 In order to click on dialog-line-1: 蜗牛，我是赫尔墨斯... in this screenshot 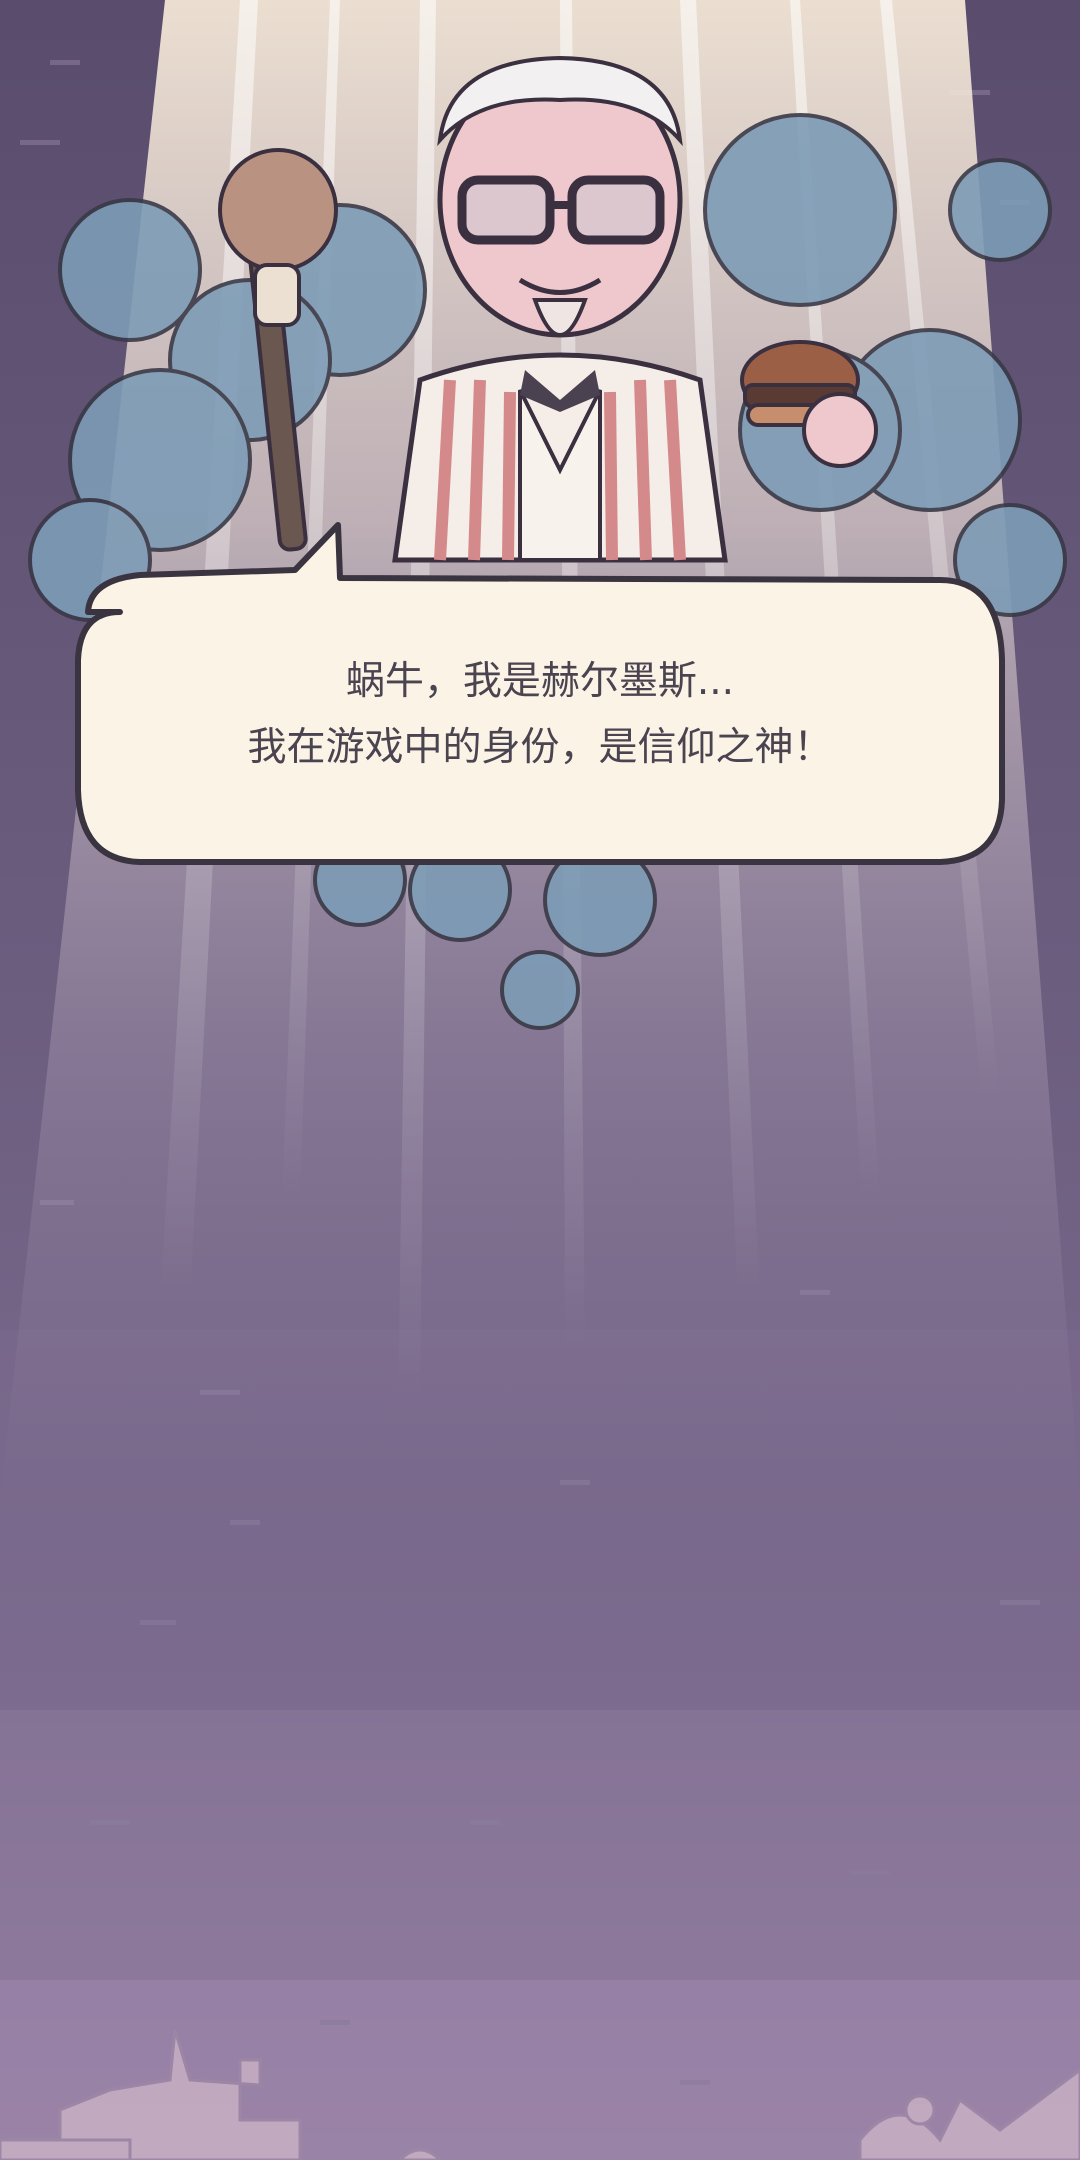, I will do `click(540, 681)`.